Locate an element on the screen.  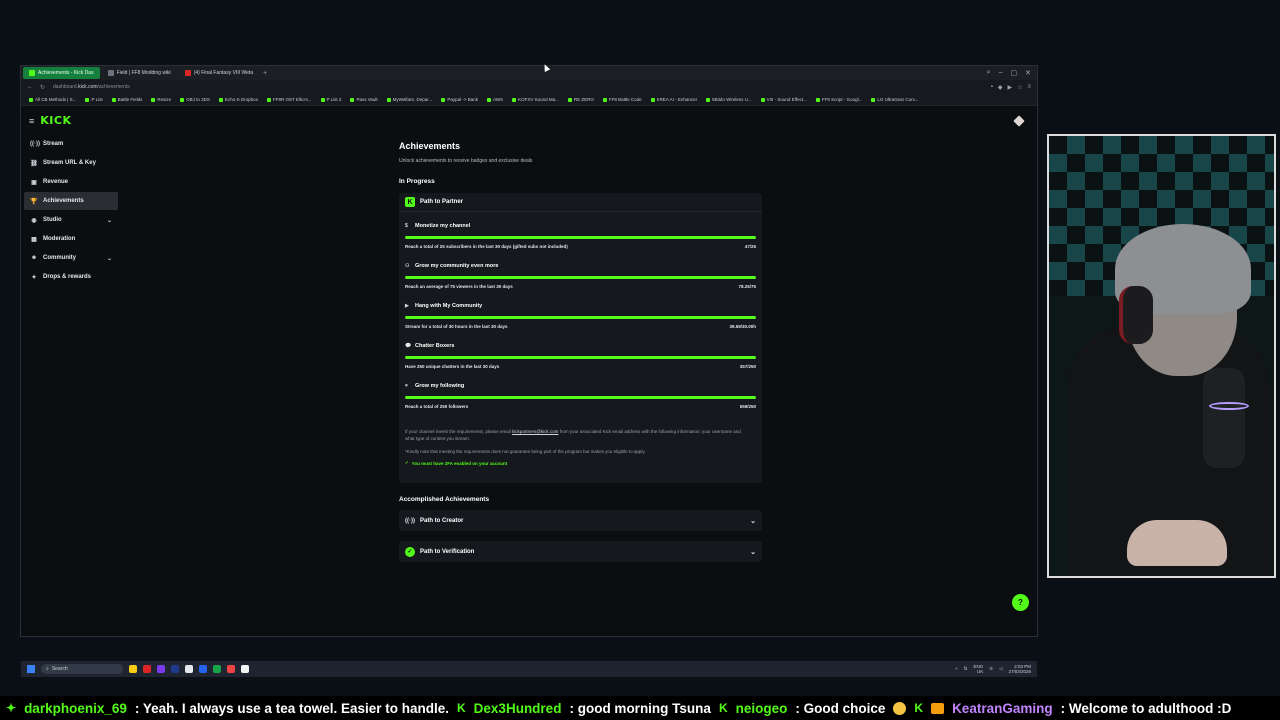
sidebar-item-moderation: ▦ Moderation is located at coordinates (71, 239).